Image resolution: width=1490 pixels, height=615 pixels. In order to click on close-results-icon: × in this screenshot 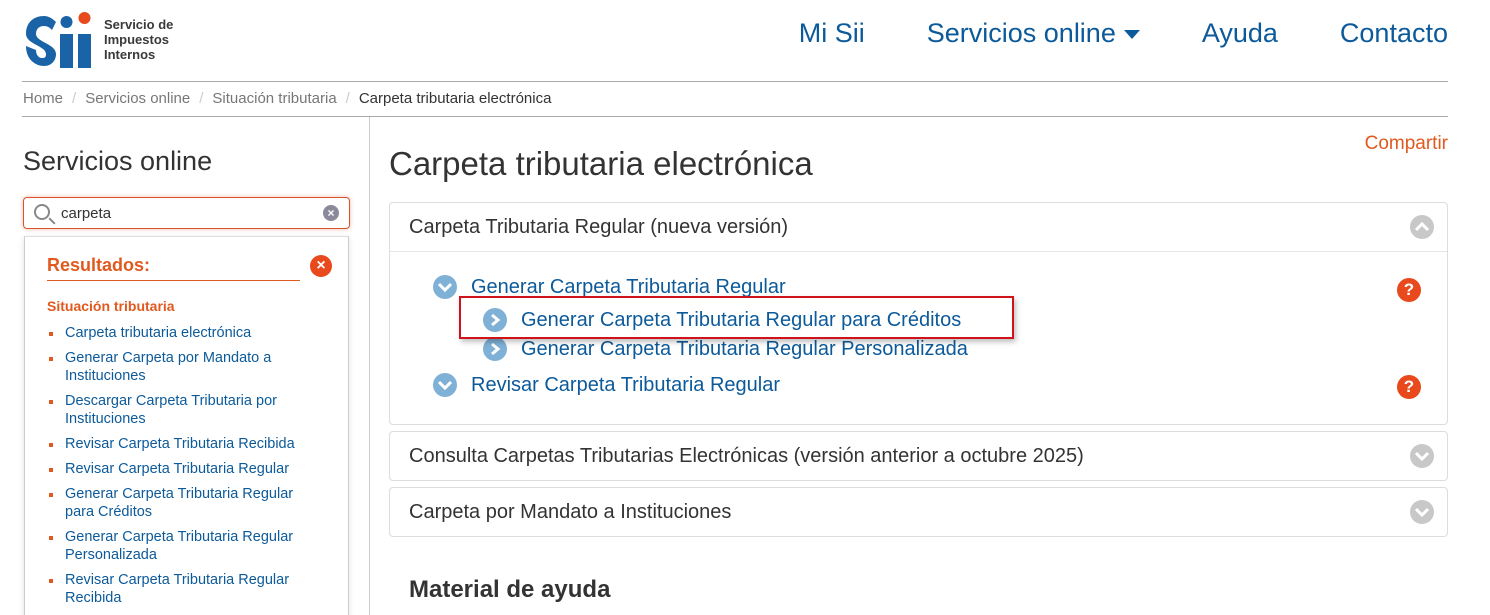, I will do `click(321, 266)`.